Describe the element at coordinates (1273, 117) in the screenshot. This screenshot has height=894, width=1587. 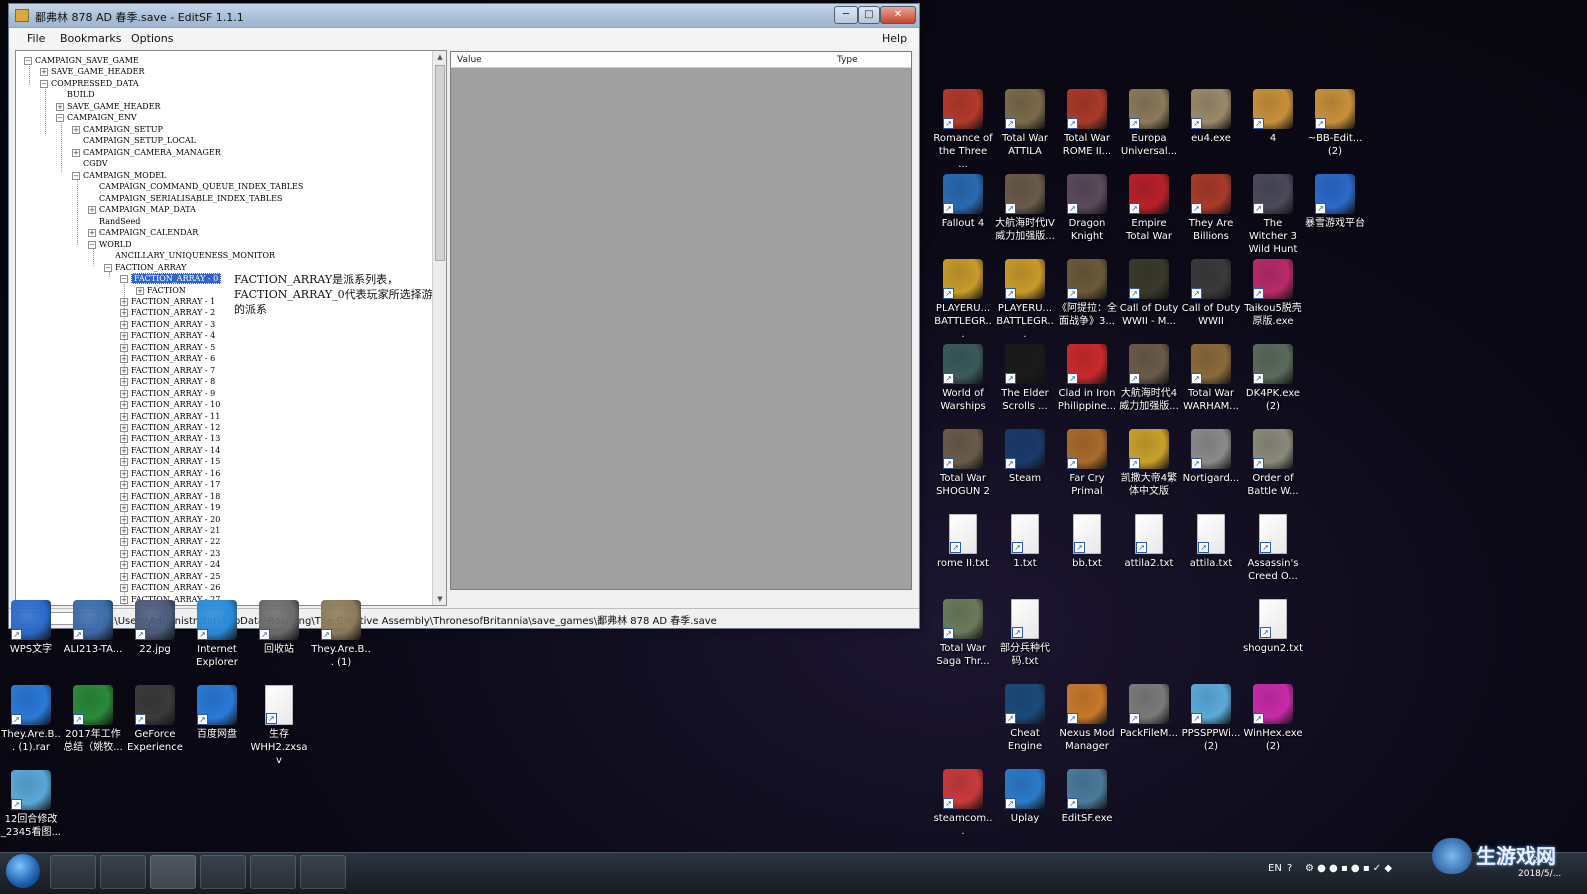
I see `desktop-icon: ↗ 4` at that location.